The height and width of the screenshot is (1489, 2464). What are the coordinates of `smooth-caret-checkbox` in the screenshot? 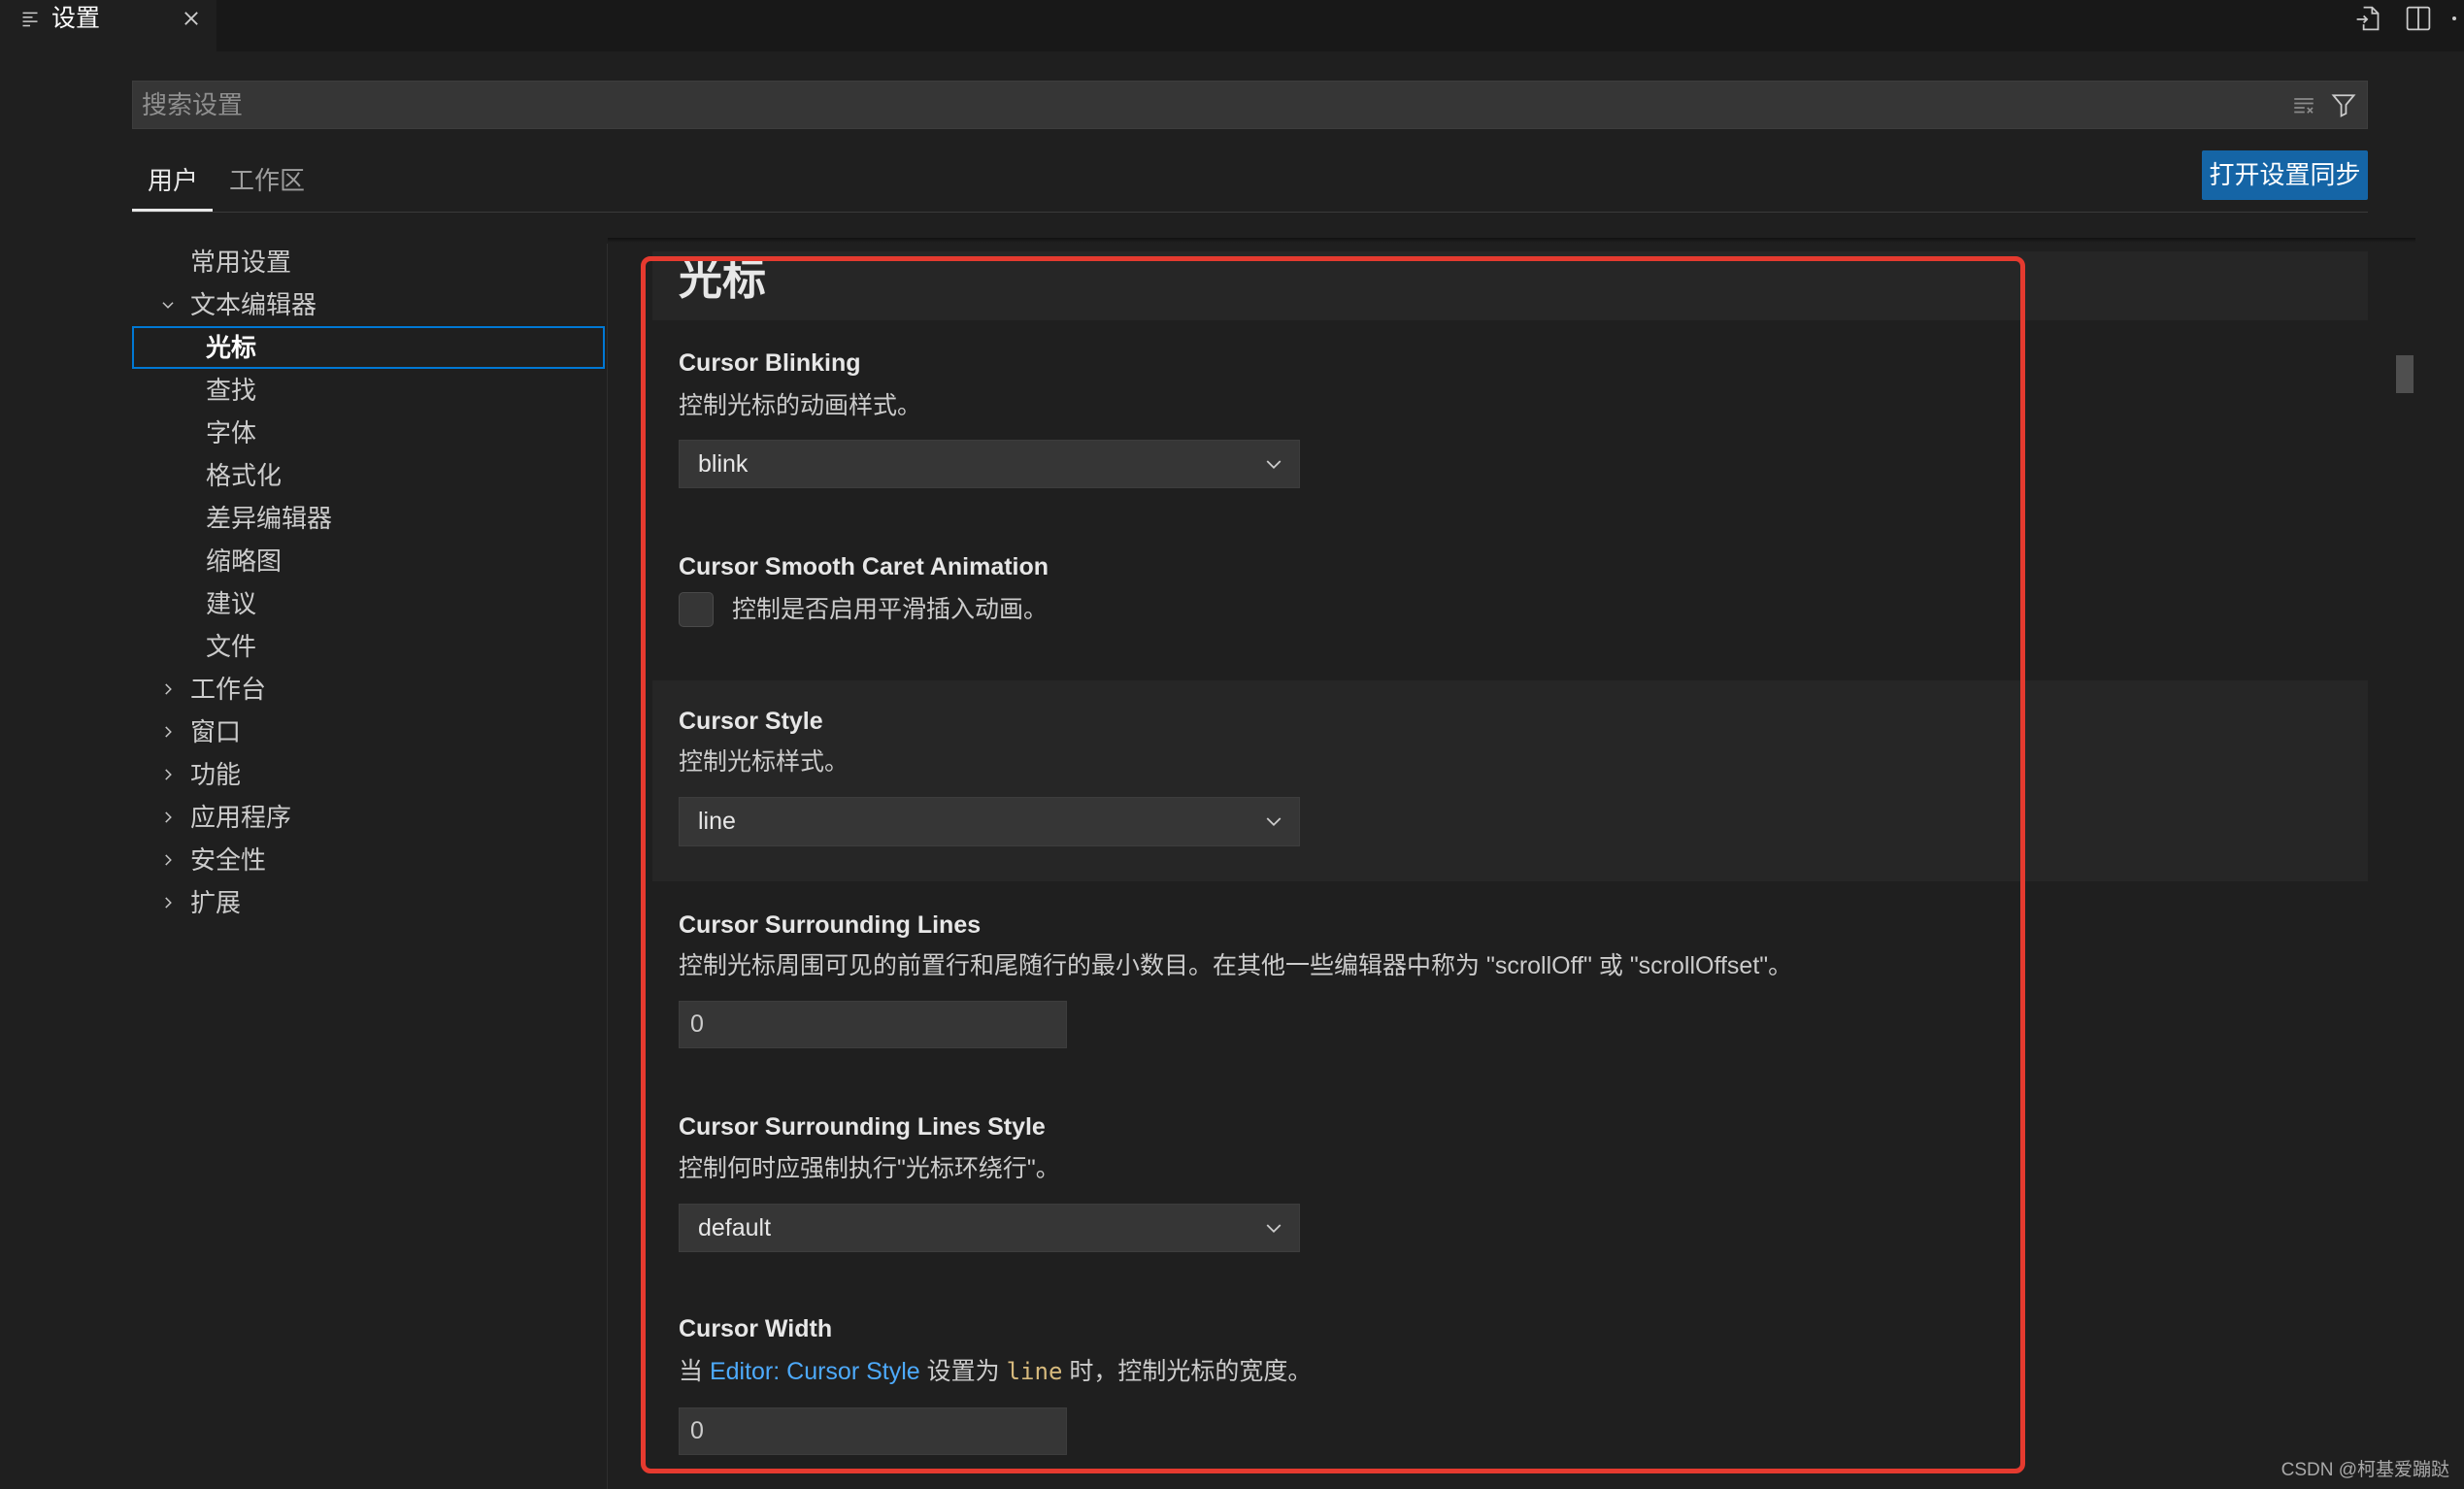 It's located at (696, 609).